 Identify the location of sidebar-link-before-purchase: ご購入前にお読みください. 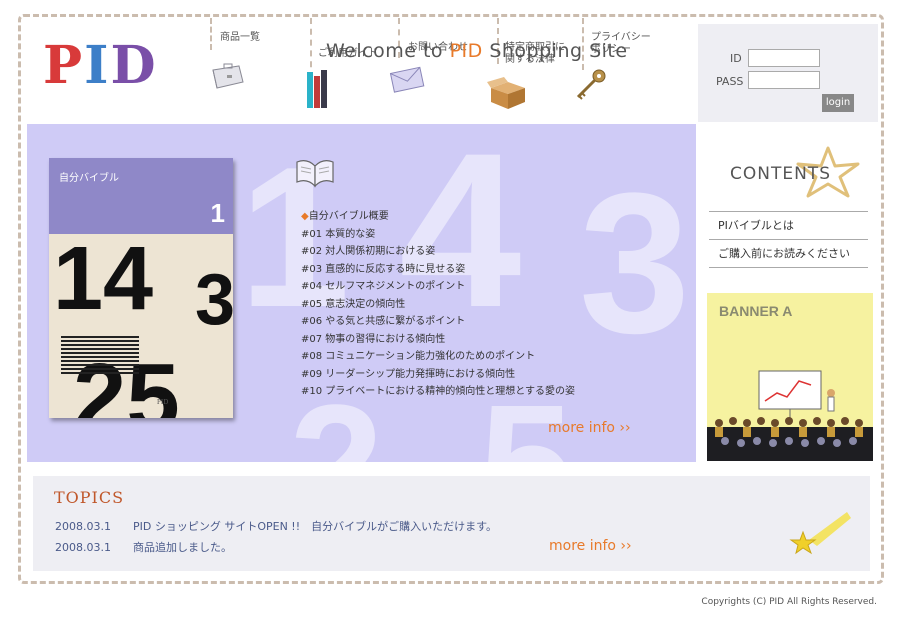
(788, 254).